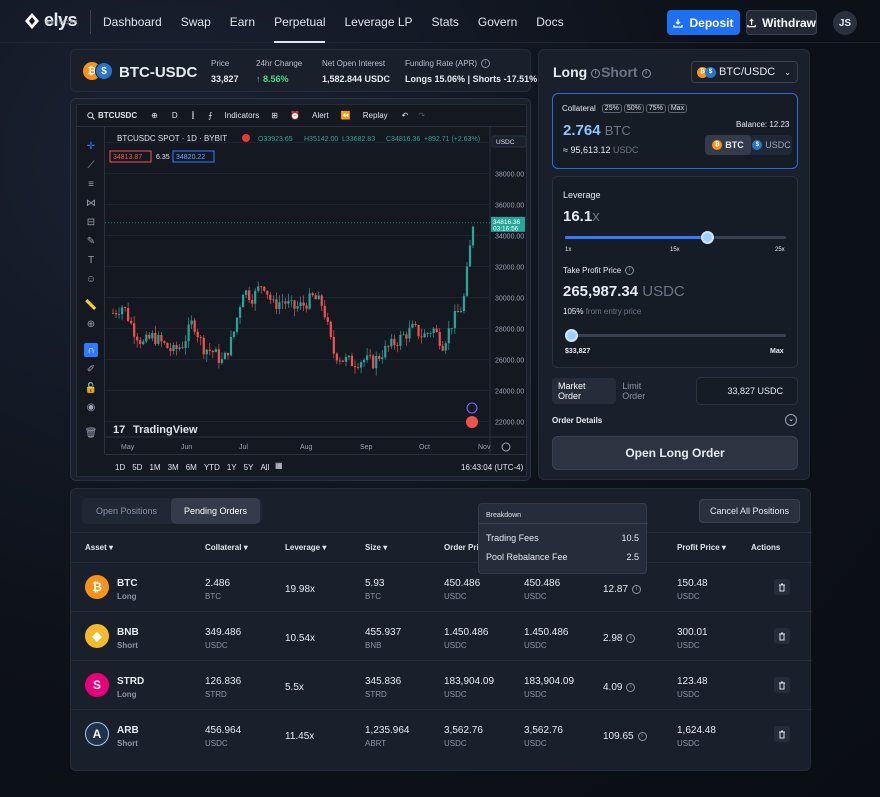 This screenshot has width=880, height=797. What do you see at coordinates (215, 511) in the screenshot?
I see `tab-pending-orders: Pending Orders` at bounding box center [215, 511].